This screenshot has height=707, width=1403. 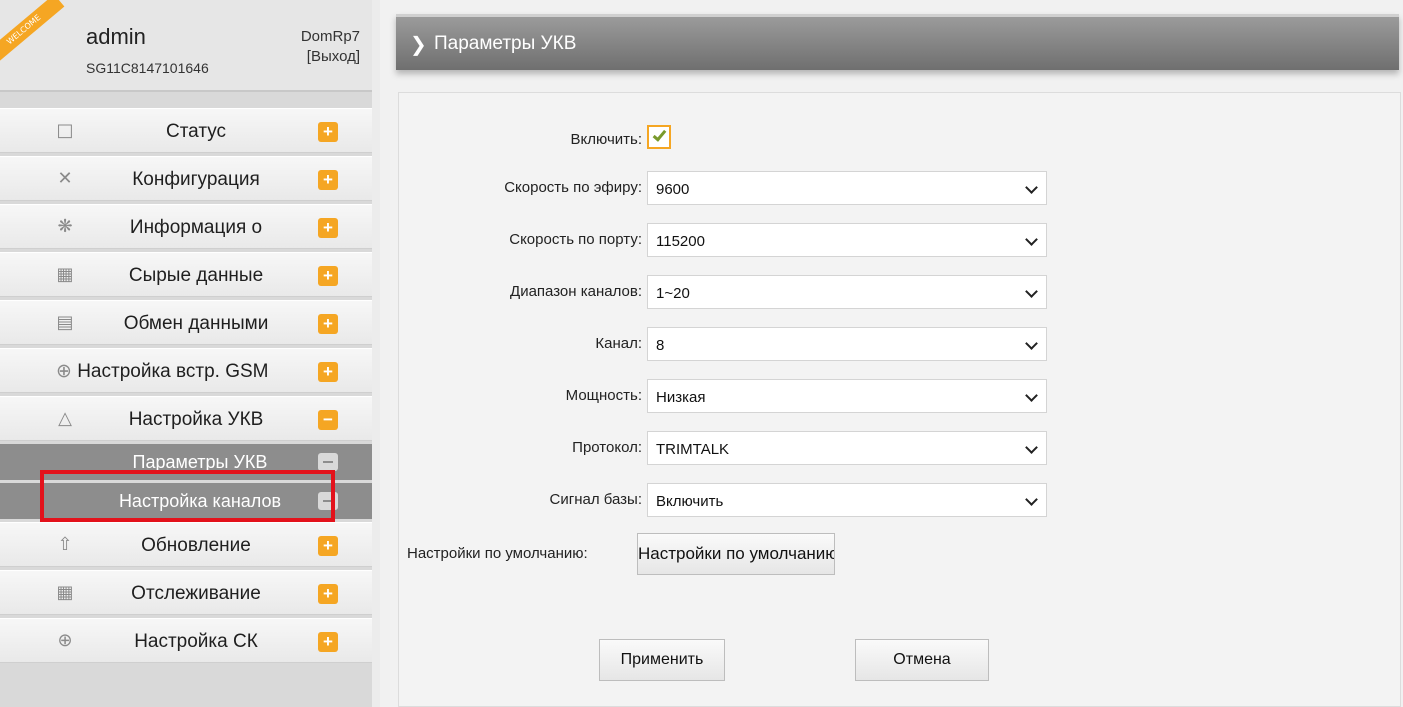 What do you see at coordinates (847, 240) in the screenshot?
I see `port-rate-select: 115200` at bounding box center [847, 240].